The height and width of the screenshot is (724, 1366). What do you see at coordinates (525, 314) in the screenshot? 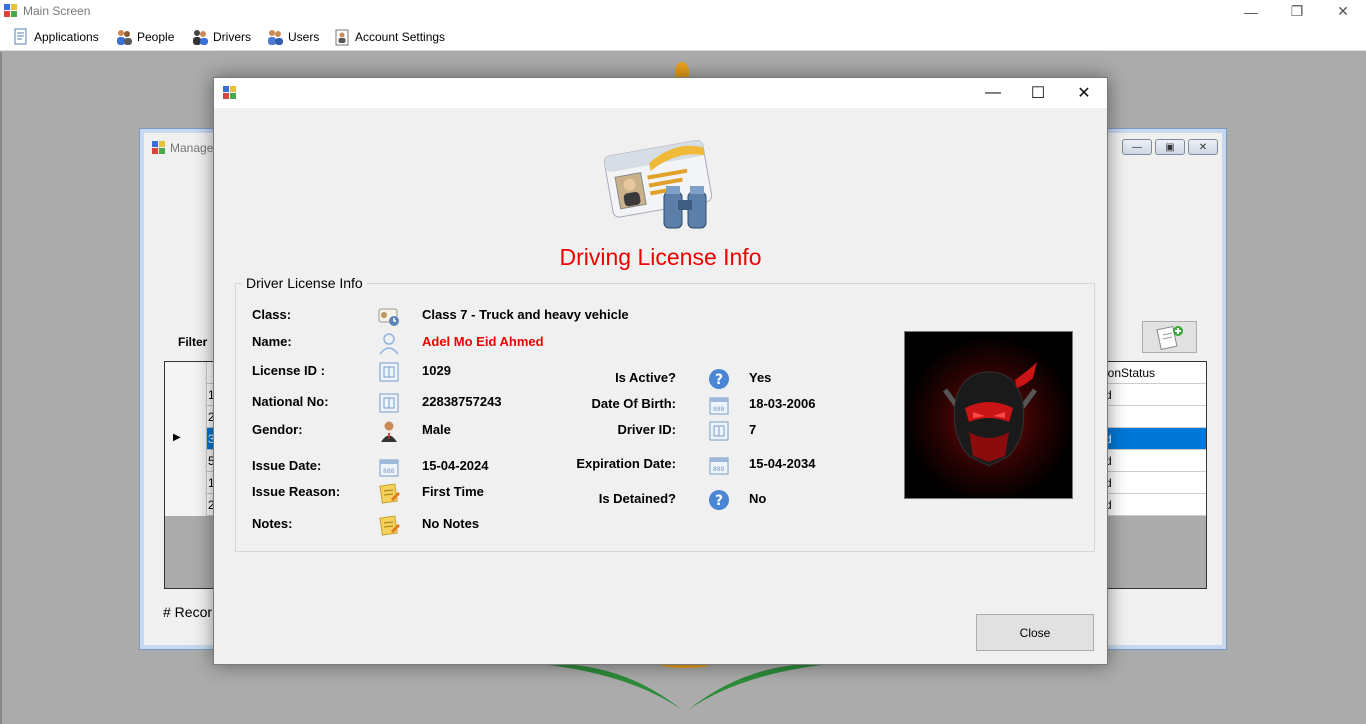
I see `class-value: Class 7 - Truck and heavy vehicle` at bounding box center [525, 314].